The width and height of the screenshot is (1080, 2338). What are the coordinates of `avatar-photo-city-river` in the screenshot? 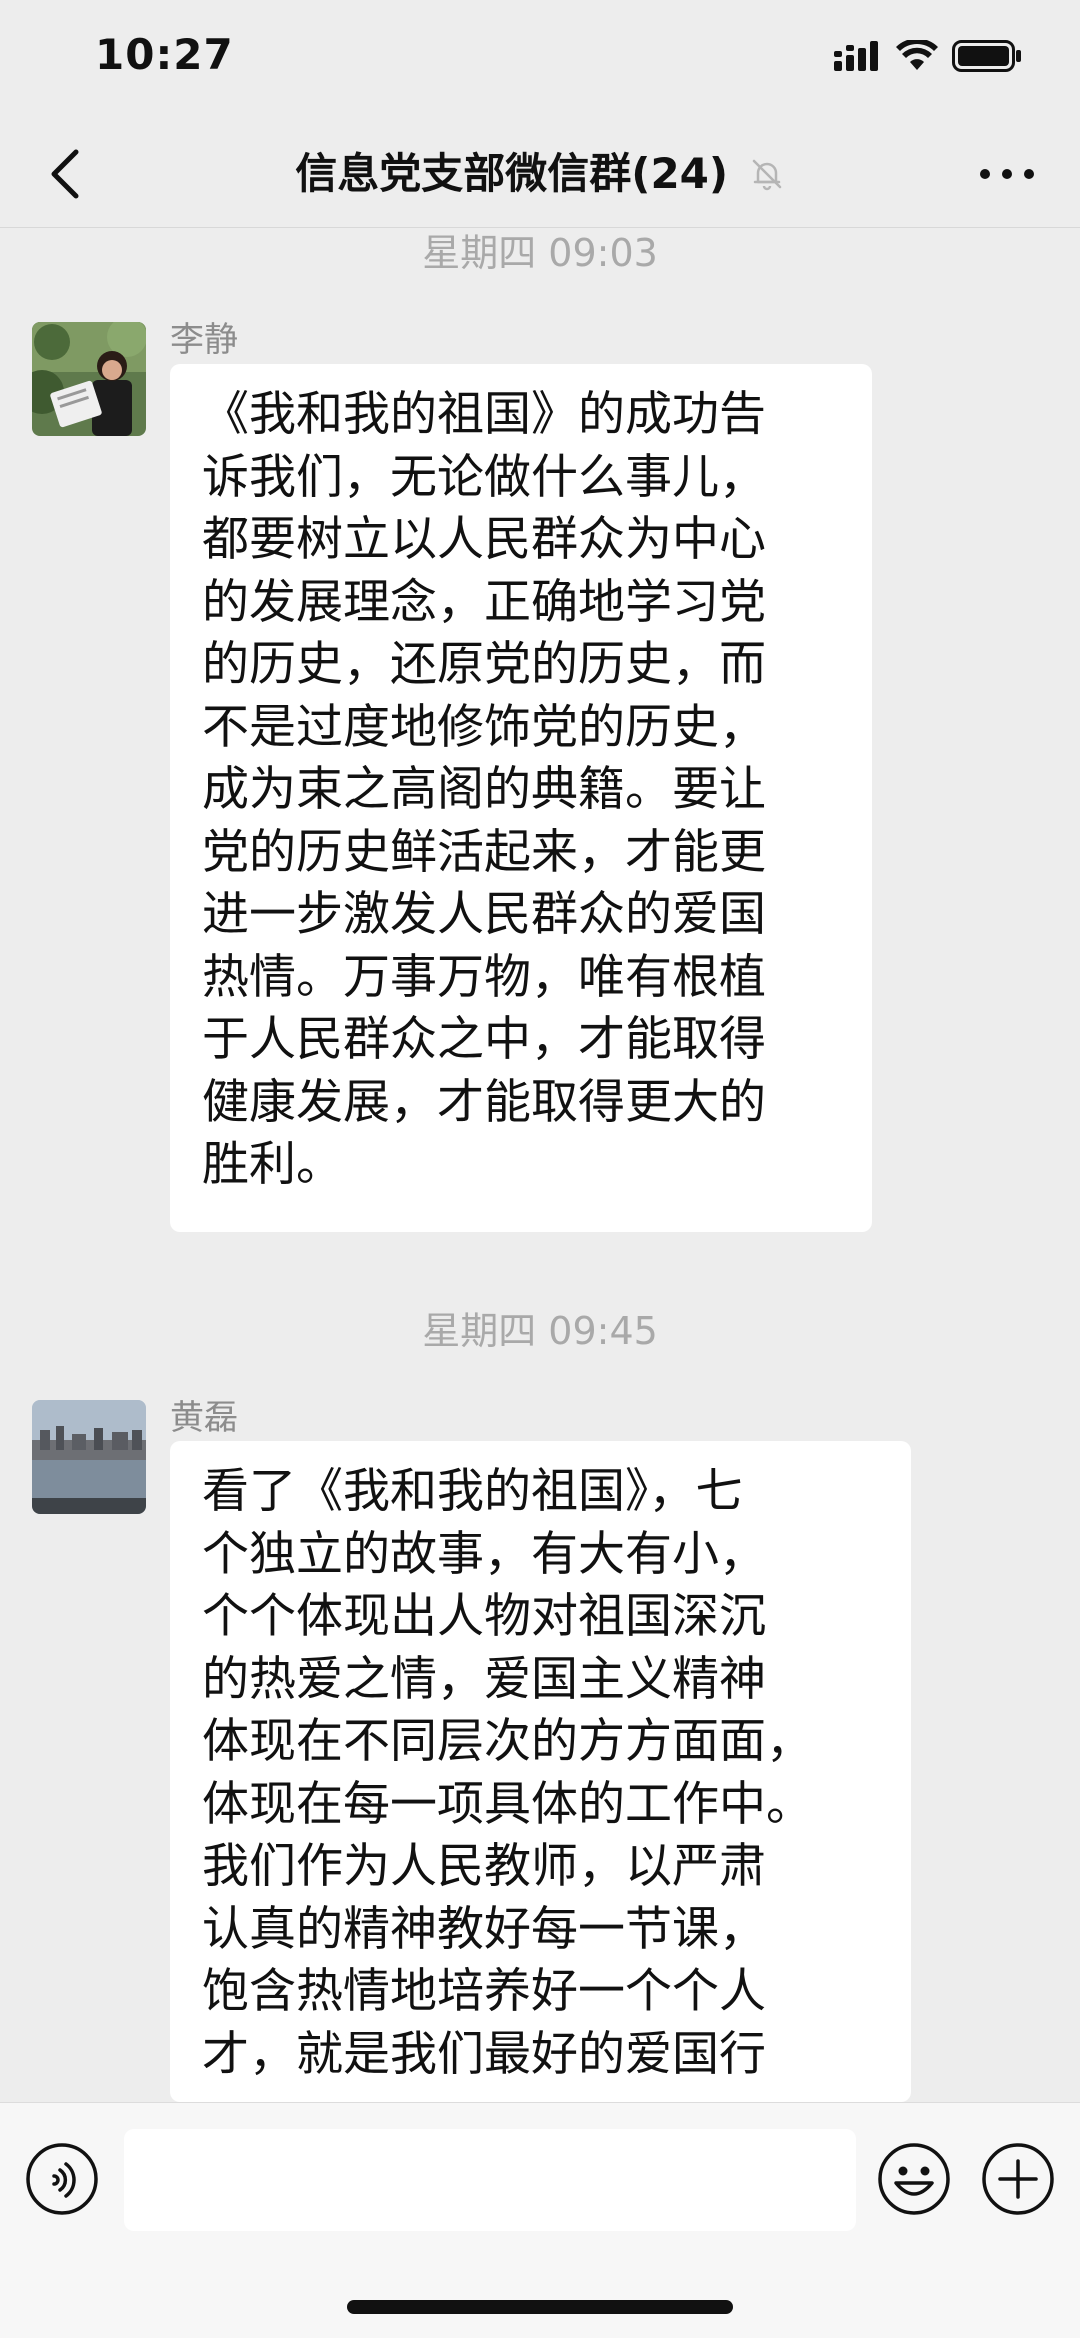 It's located at (89, 1457).